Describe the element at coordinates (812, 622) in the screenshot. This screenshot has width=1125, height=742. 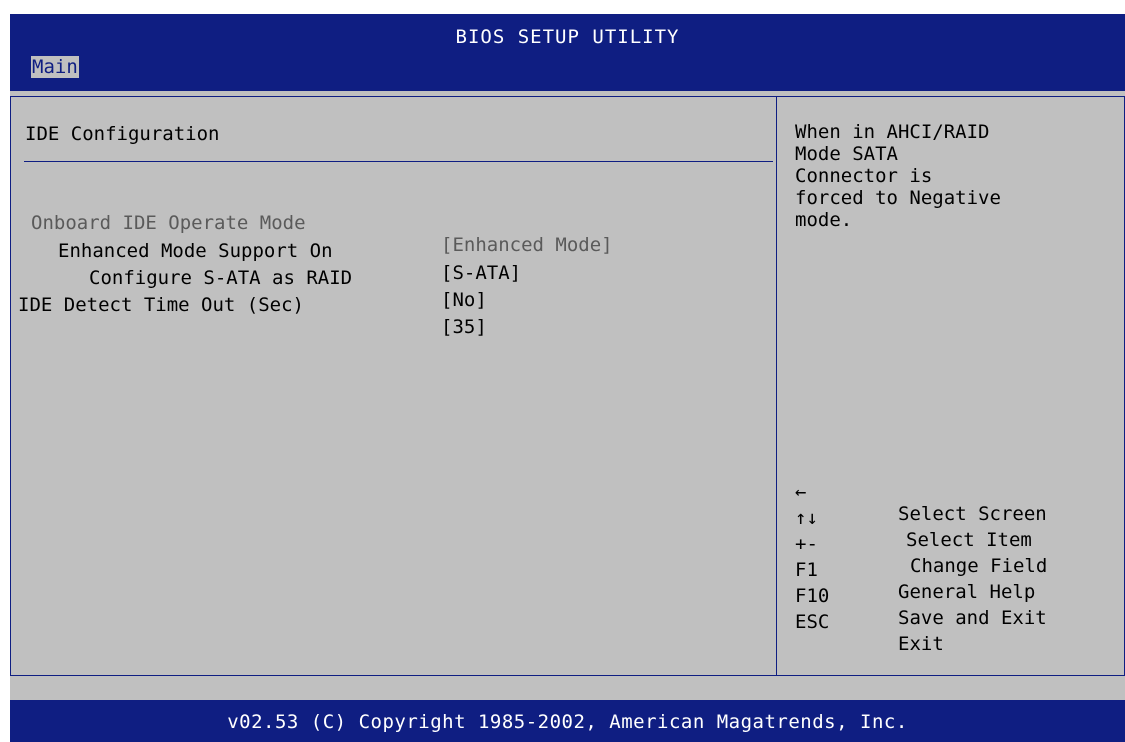
I see `key-label: ESC` at that location.